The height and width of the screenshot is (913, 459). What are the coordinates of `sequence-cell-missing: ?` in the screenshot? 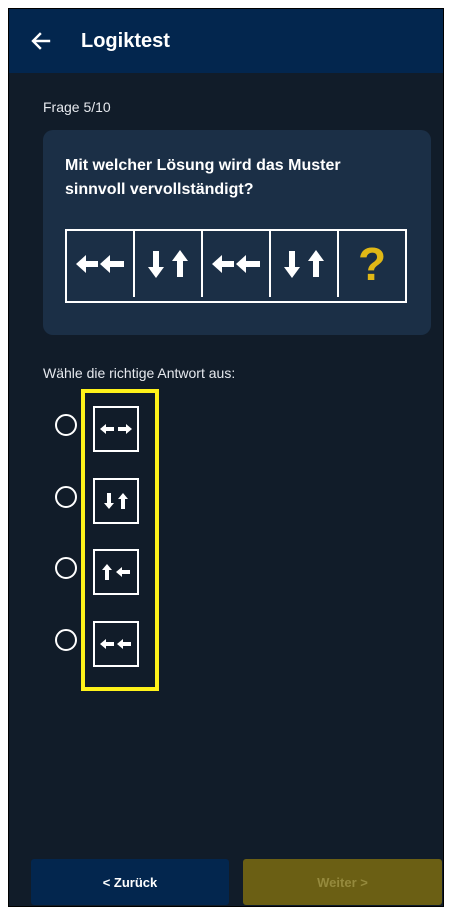 It's located at (371, 264).